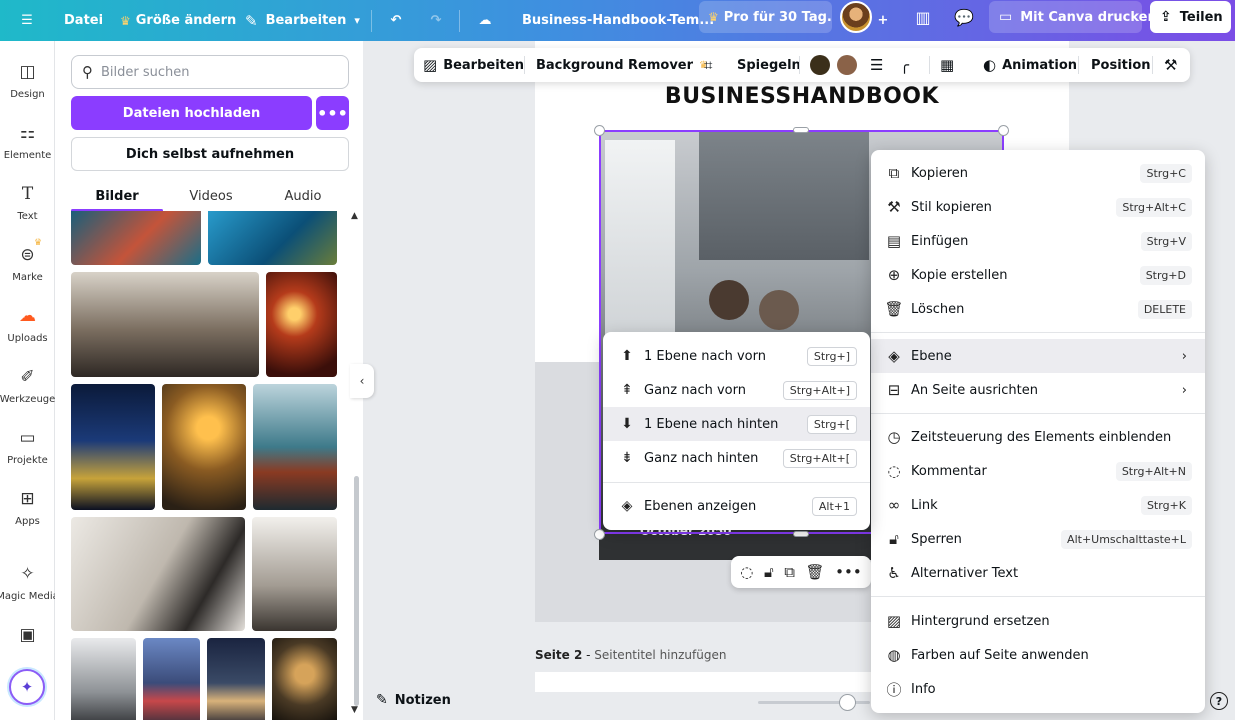 Image resolution: width=1235 pixels, height=720 pixels. Describe the element at coordinates (1038, 471) in the screenshot. I see `menu-item-comment: ◌ Kommentar Strg+Alt+N` at that location.